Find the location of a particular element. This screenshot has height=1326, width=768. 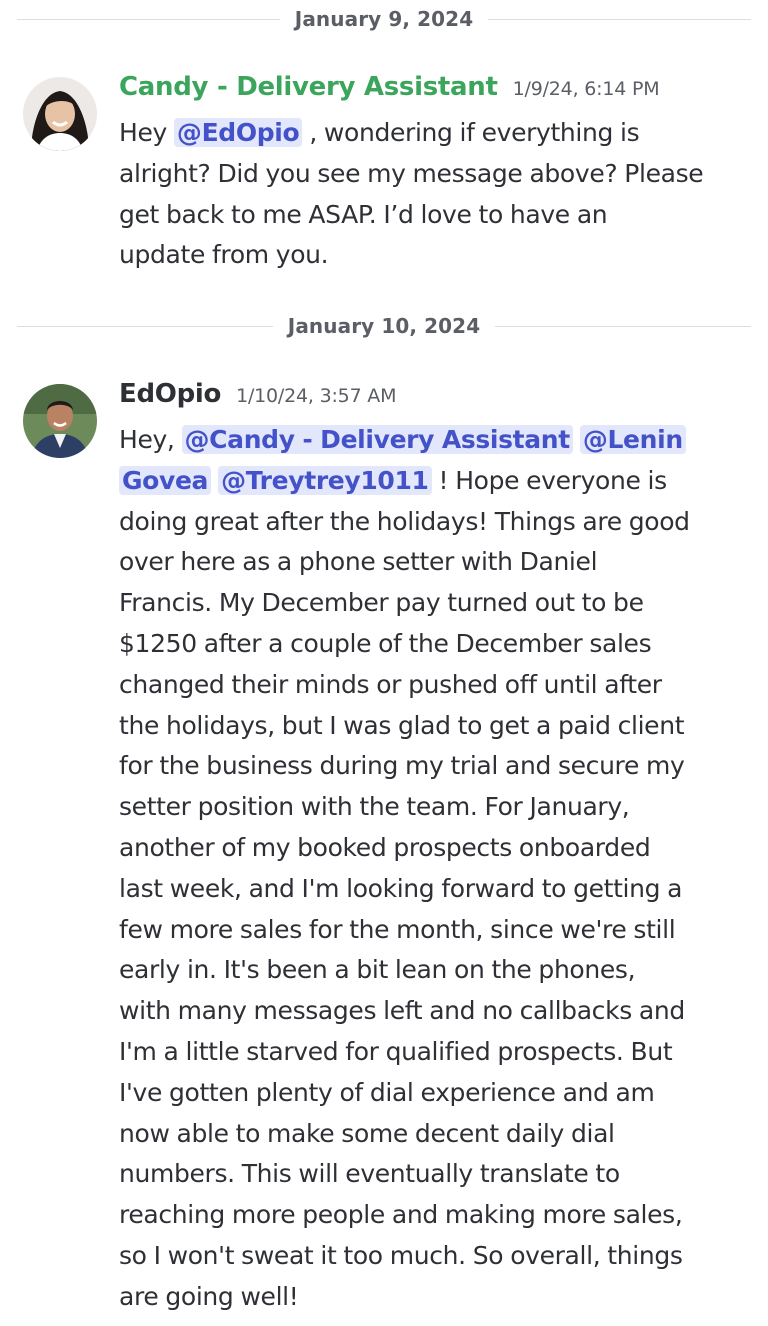

message-line: another of my booked prospects onboarded is located at coordinates (385, 847).